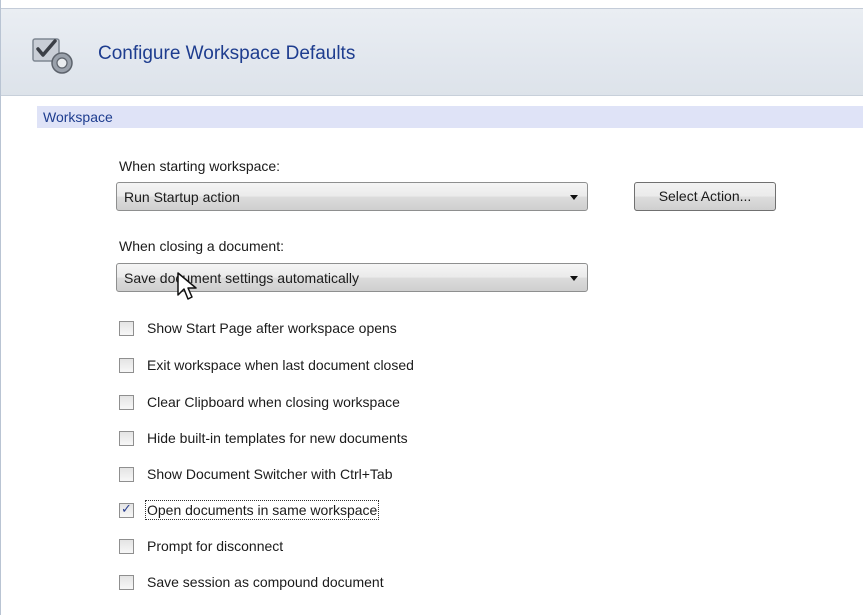 The width and height of the screenshot is (863, 615). What do you see at coordinates (200, 166) in the screenshot?
I see `startup-label: When starting workspace:` at bounding box center [200, 166].